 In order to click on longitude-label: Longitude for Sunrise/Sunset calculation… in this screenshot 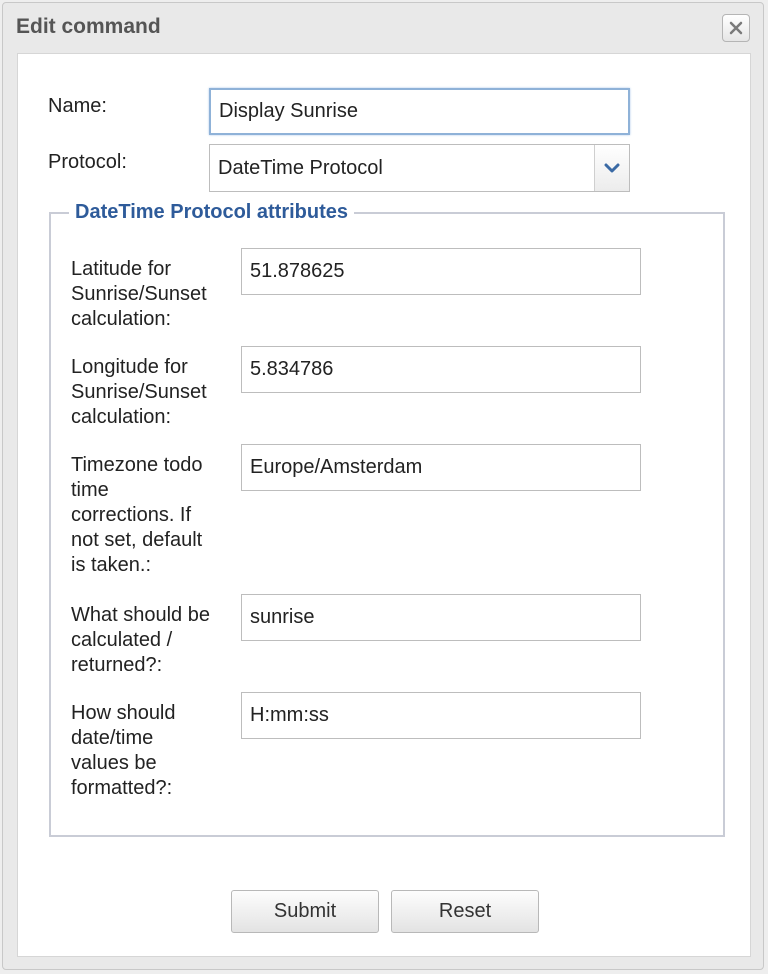, I will do `click(139, 392)`.